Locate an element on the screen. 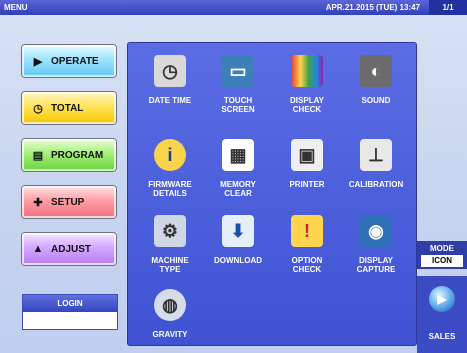 This screenshot has width=467, height=353. book-icon: ▤ is located at coordinates (38, 155).